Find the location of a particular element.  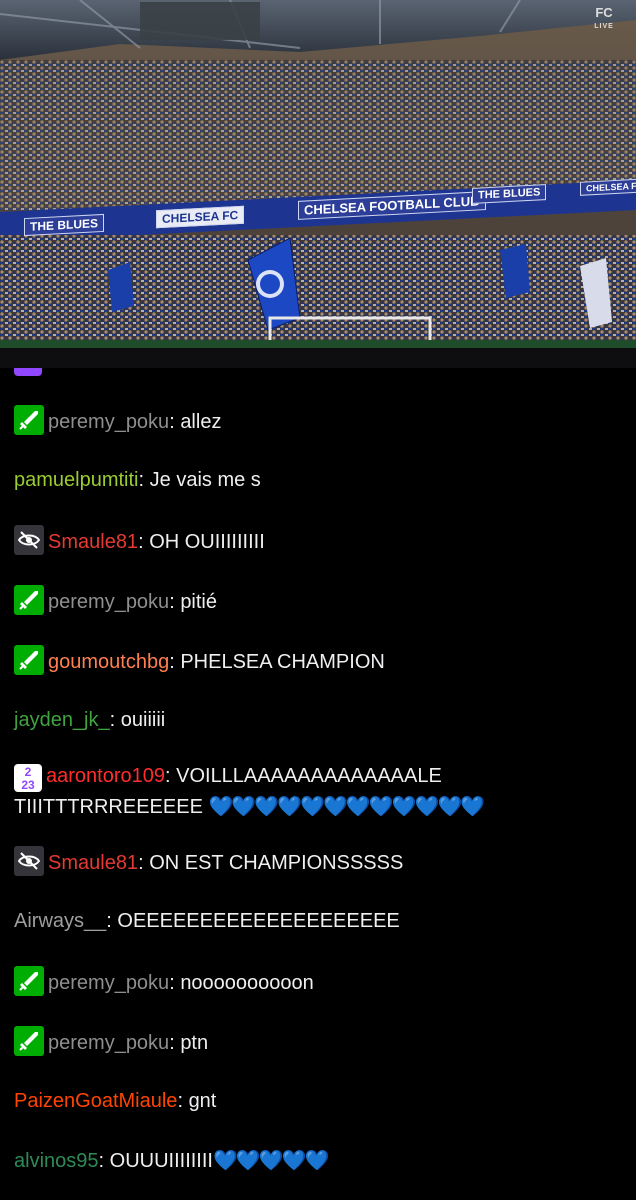

blue-heart-emotes: 💙💙💙💙💙💙💙💙💙💙💙💙 is located at coordinates (346, 807).